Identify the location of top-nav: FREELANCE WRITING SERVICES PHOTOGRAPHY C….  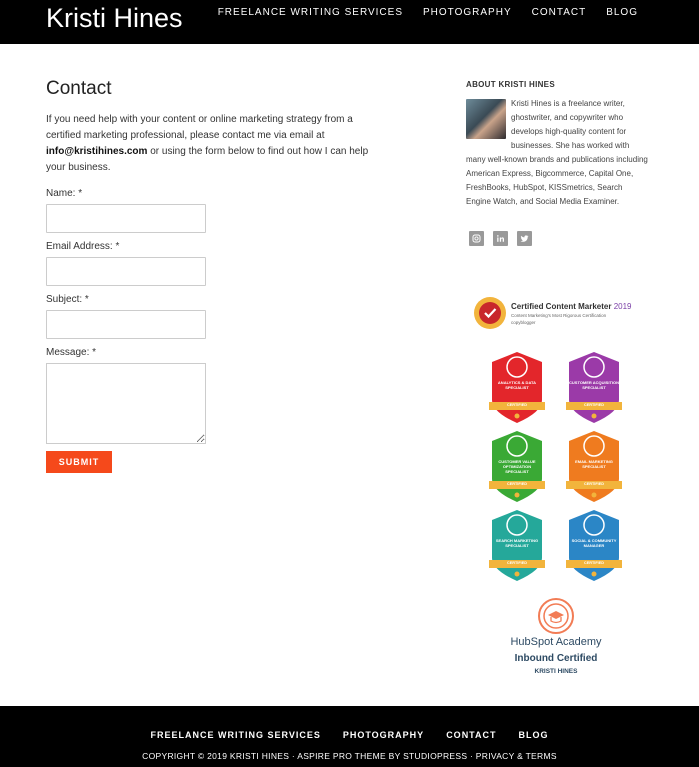
(428, 12).